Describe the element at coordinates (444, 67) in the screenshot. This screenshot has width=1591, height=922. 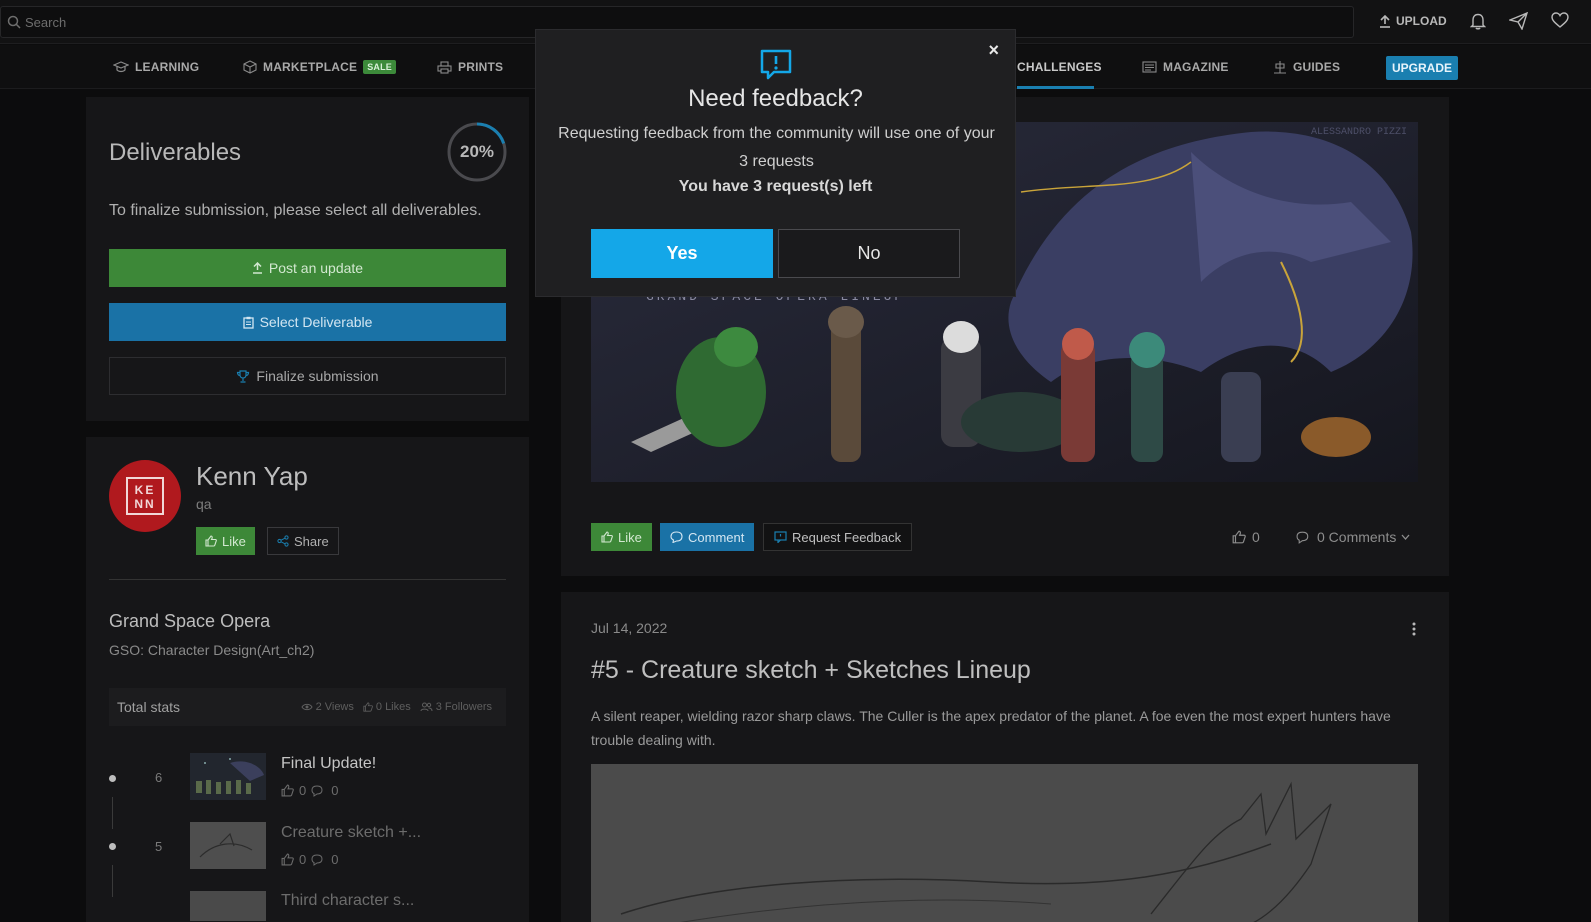
I see `print-icon` at that location.